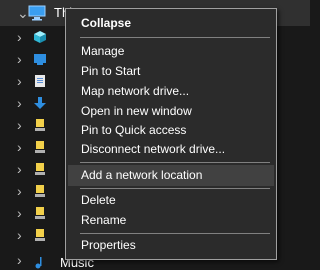 Image resolution: width=320 pixels, height=270 pixels. What do you see at coordinates (30, 191) in the screenshot?
I see `tree-item-drive-4: ›` at bounding box center [30, 191].